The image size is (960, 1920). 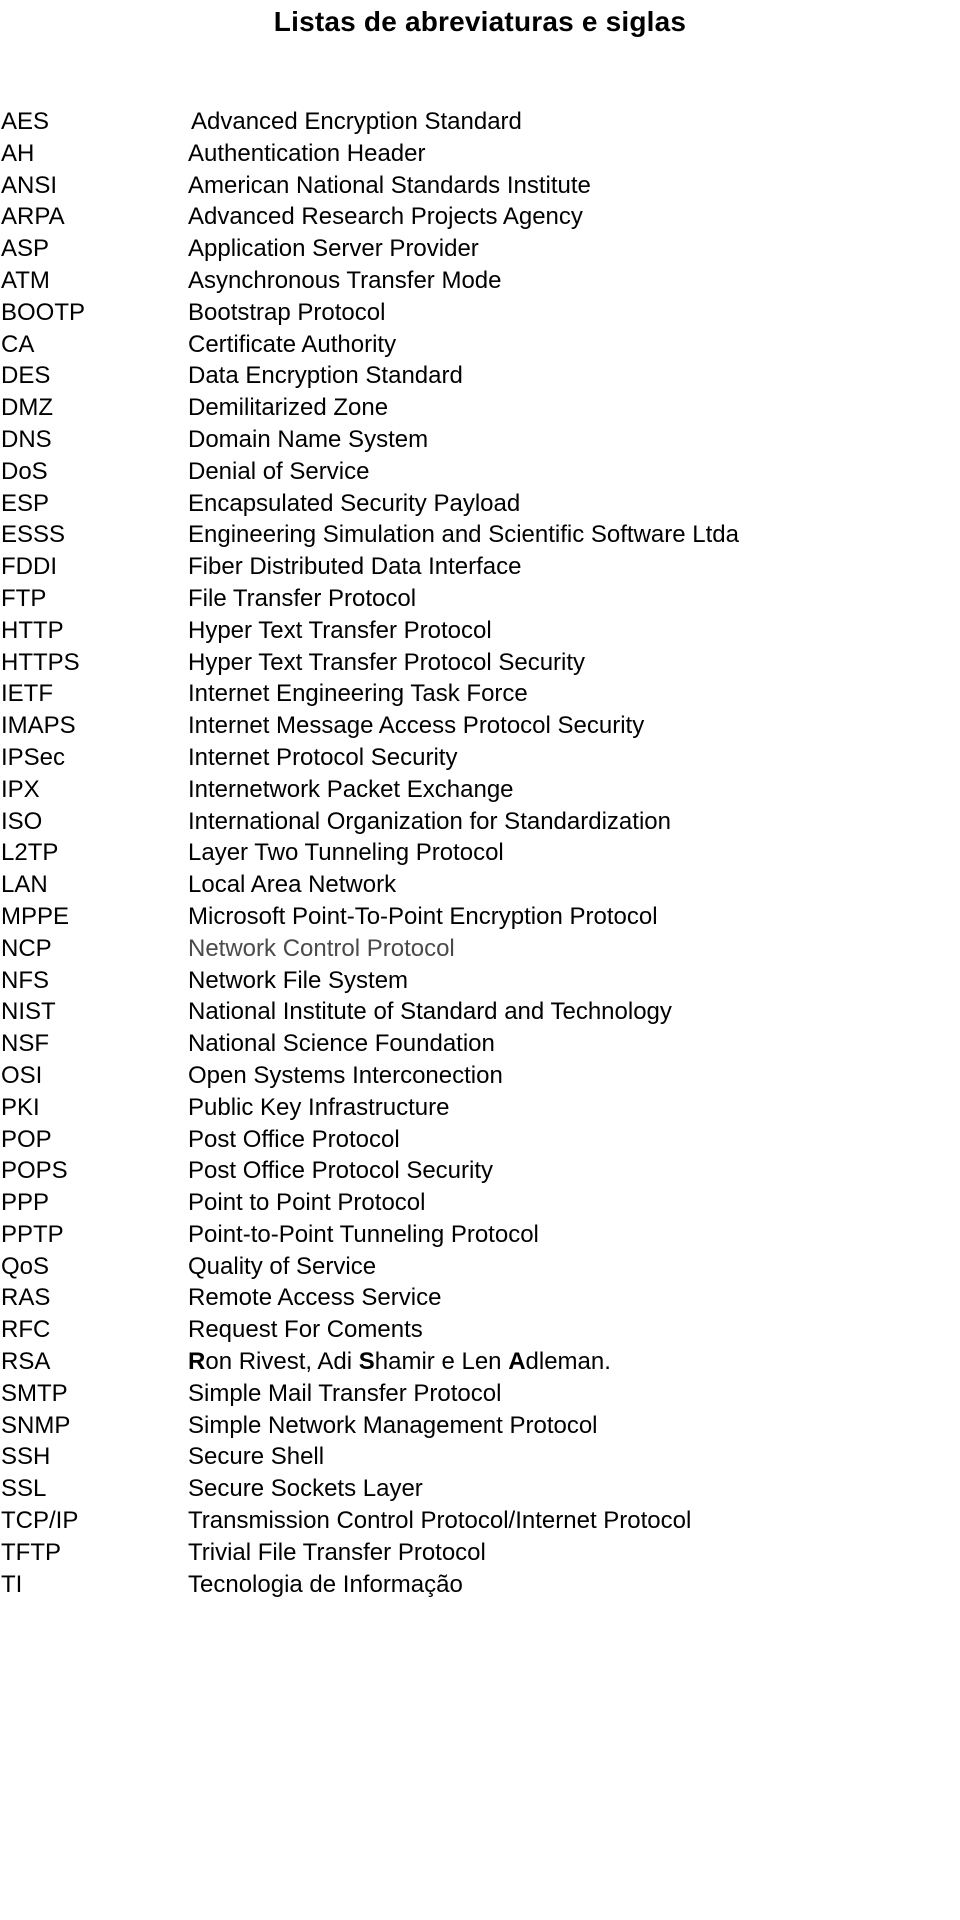 I want to click on abbreviation-term: TFTP, so click(x=31, y=1552).